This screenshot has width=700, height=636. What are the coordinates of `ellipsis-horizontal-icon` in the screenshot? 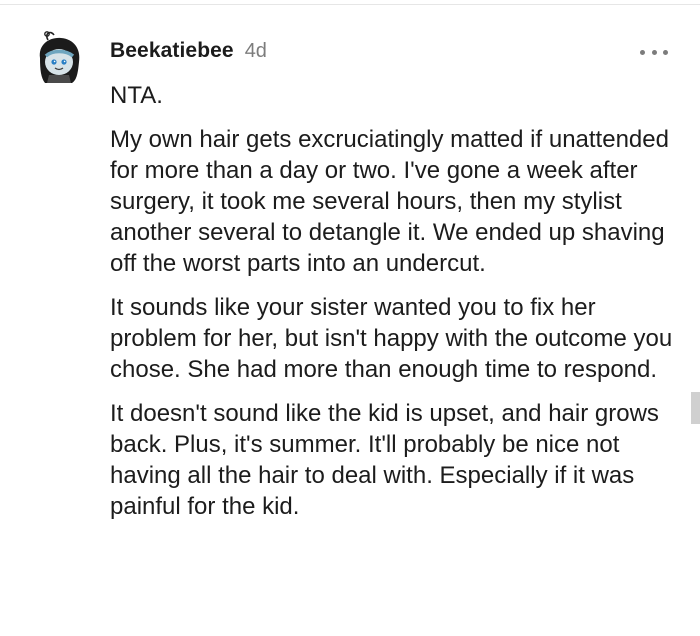 It's located at (642, 52).